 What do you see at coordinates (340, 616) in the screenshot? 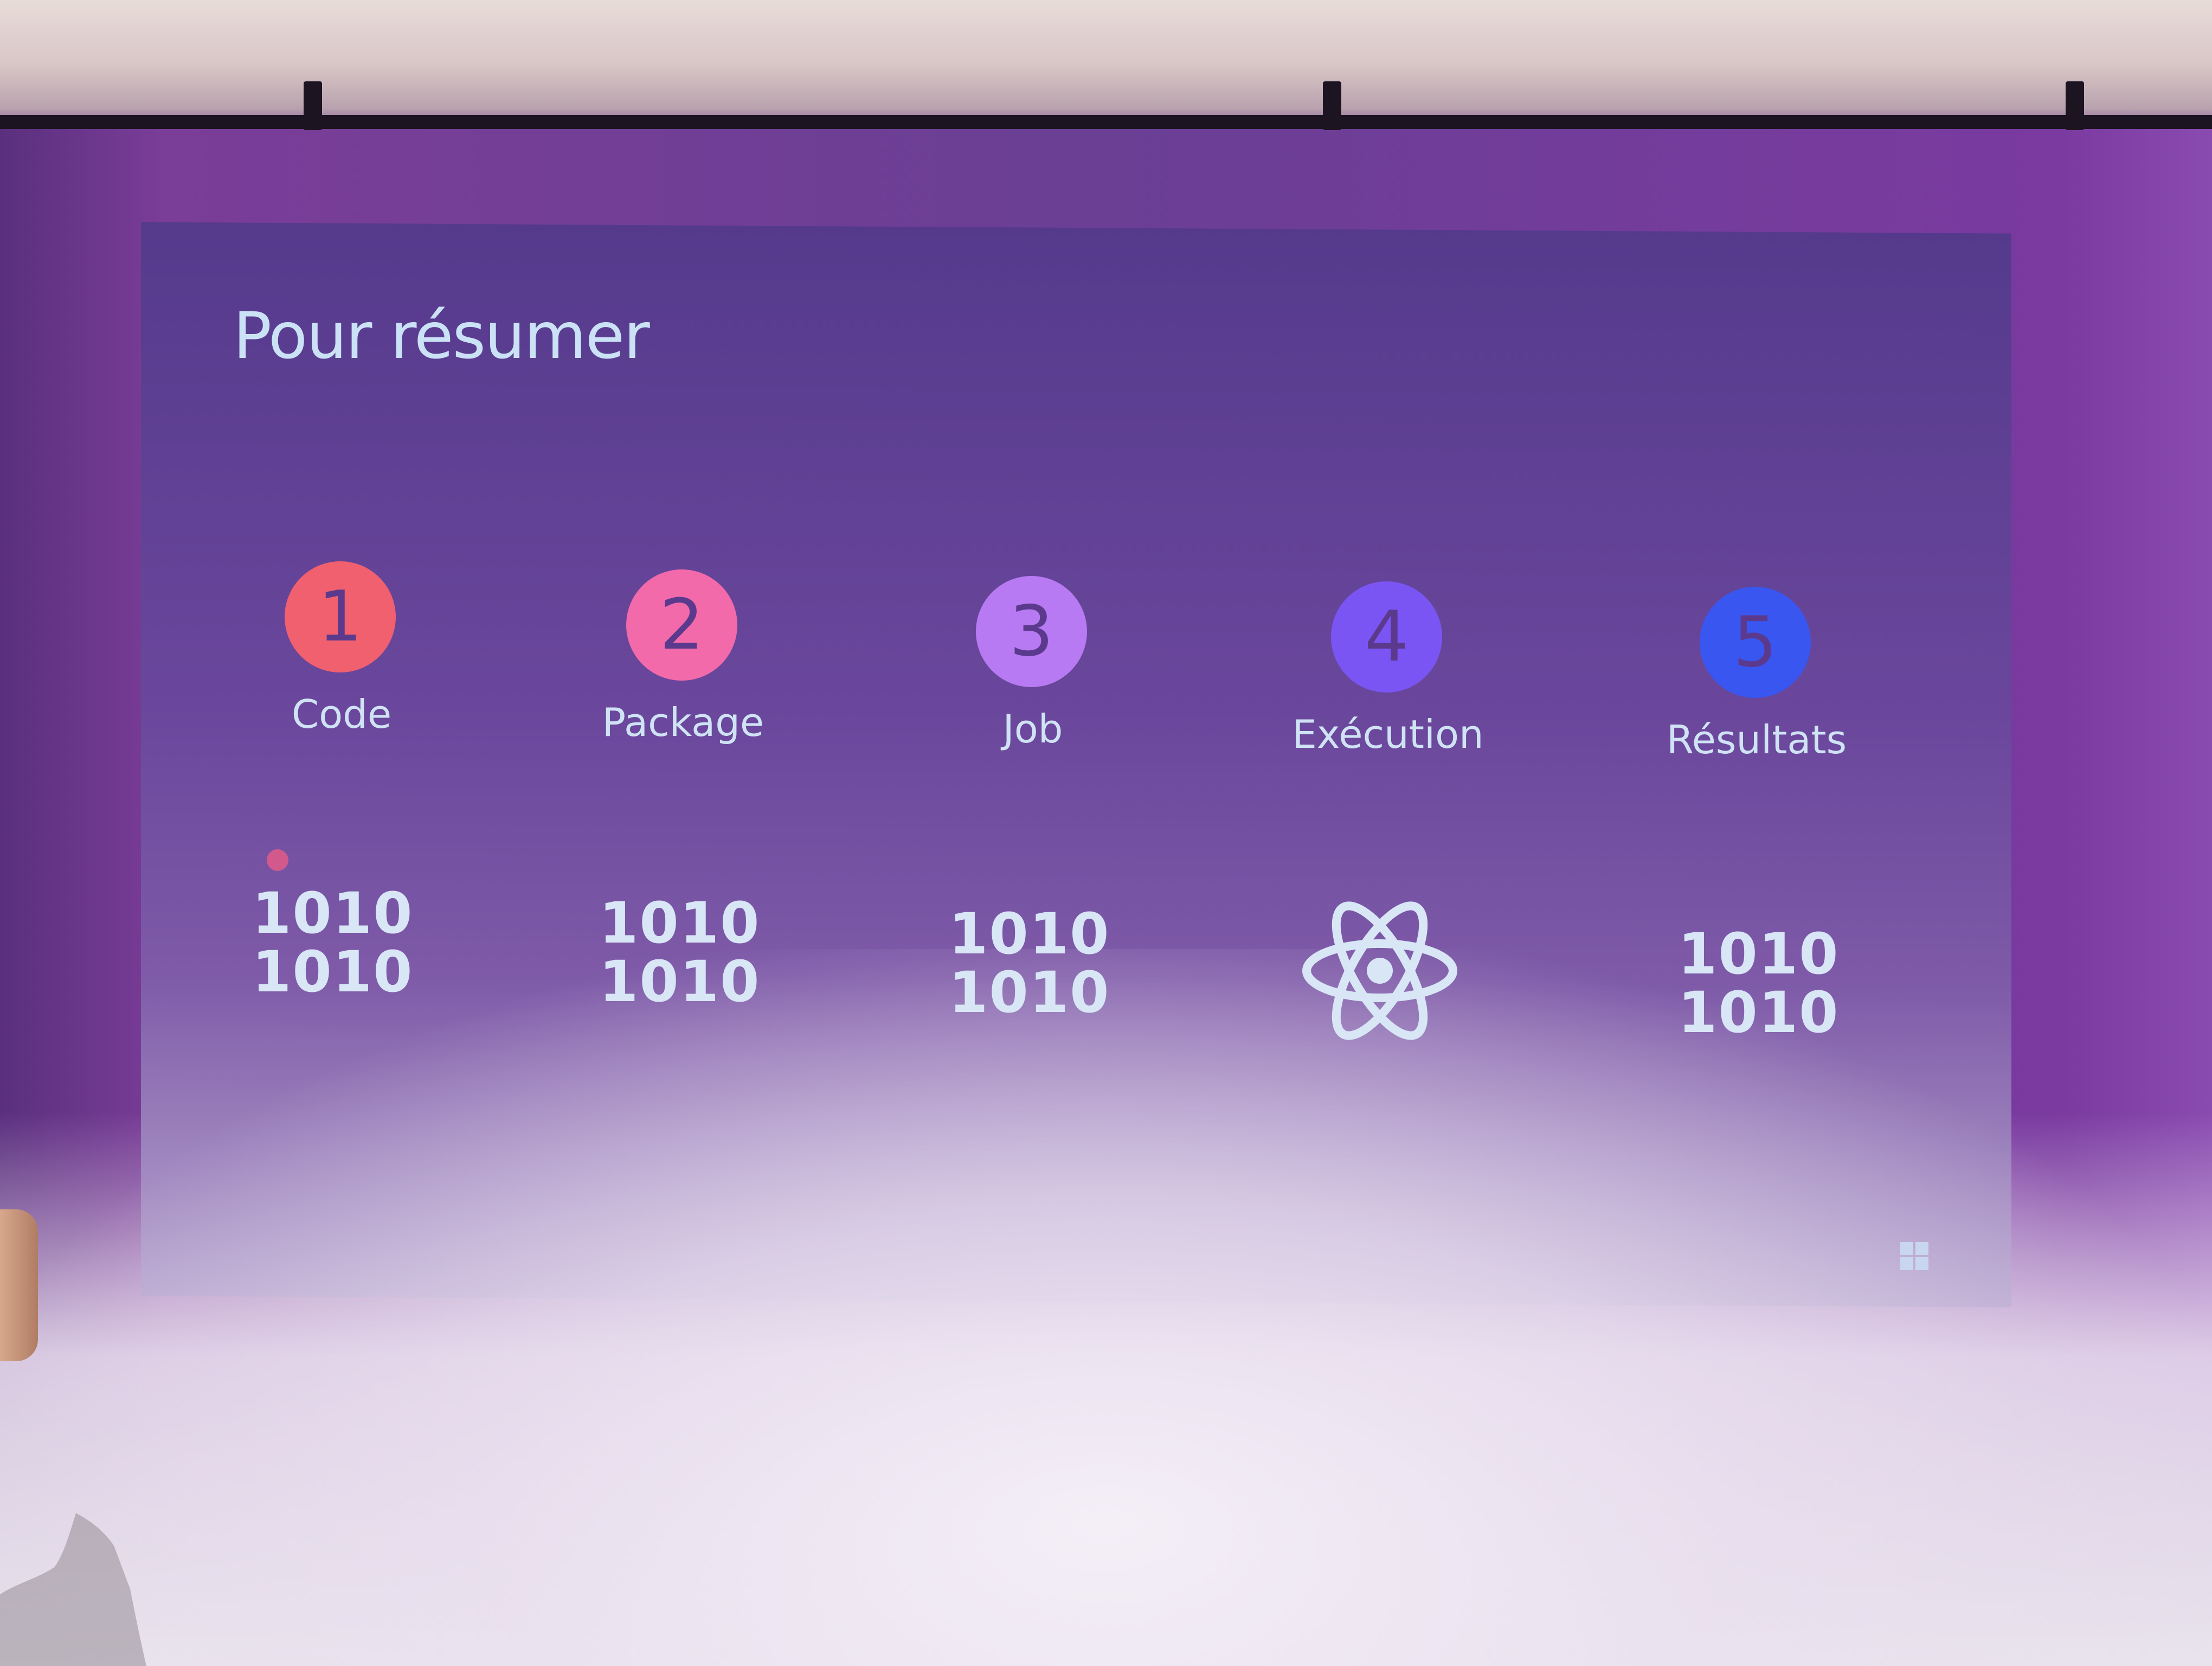
I see `step-number-badge: 1` at bounding box center [340, 616].